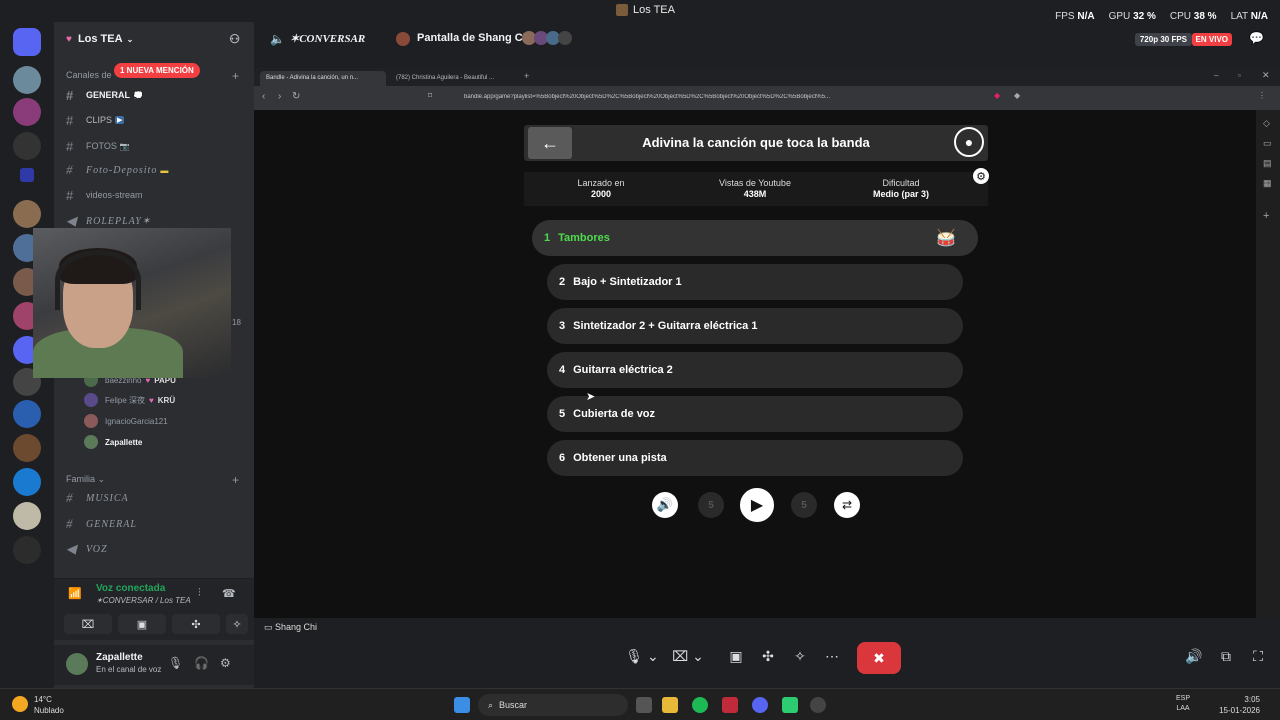 The height and width of the screenshot is (720, 1280). I want to click on track-hint: 6 Obtener una pista, so click(755, 458).